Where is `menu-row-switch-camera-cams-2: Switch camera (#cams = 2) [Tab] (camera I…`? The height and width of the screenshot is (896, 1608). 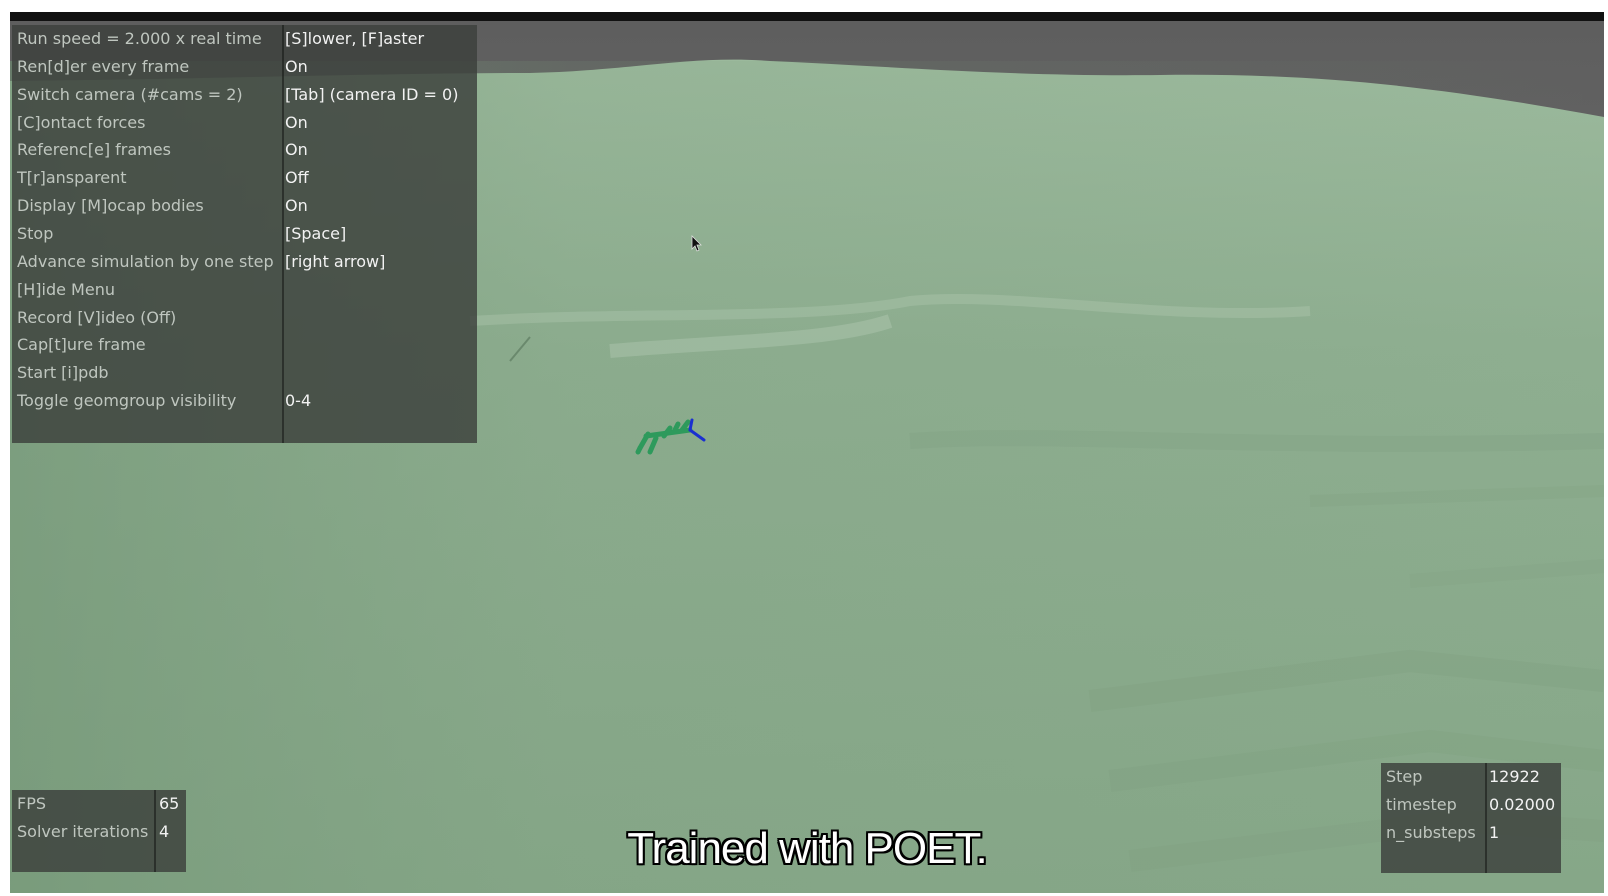
menu-row-switch-camera-cams-2: Switch camera (#cams = 2) [Tab] (camera I… is located at coordinates (244, 95).